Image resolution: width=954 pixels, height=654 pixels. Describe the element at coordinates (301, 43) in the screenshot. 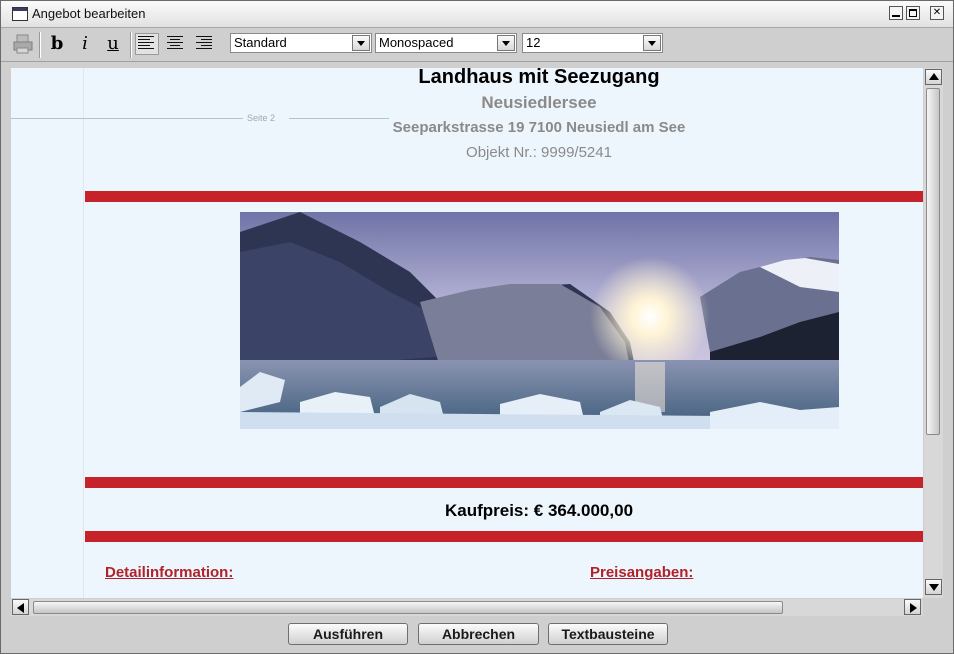

I see `paragraph-style-select: Standard` at that location.